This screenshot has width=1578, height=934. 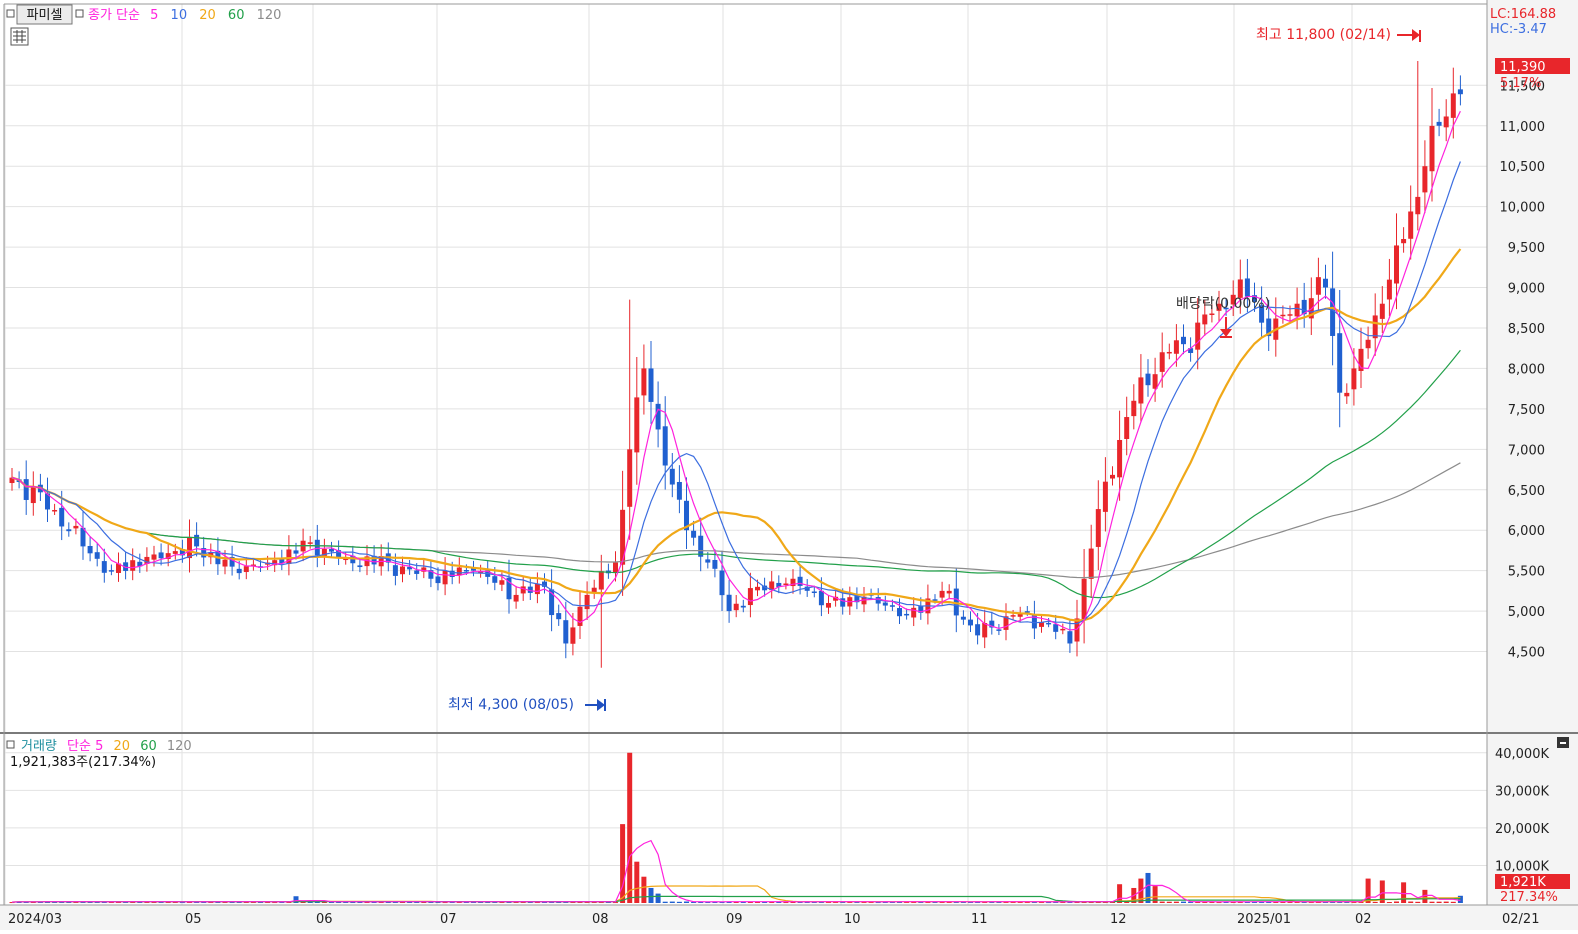 What do you see at coordinates (19, 36) in the screenshot?
I see `table-grid-icon` at bounding box center [19, 36].